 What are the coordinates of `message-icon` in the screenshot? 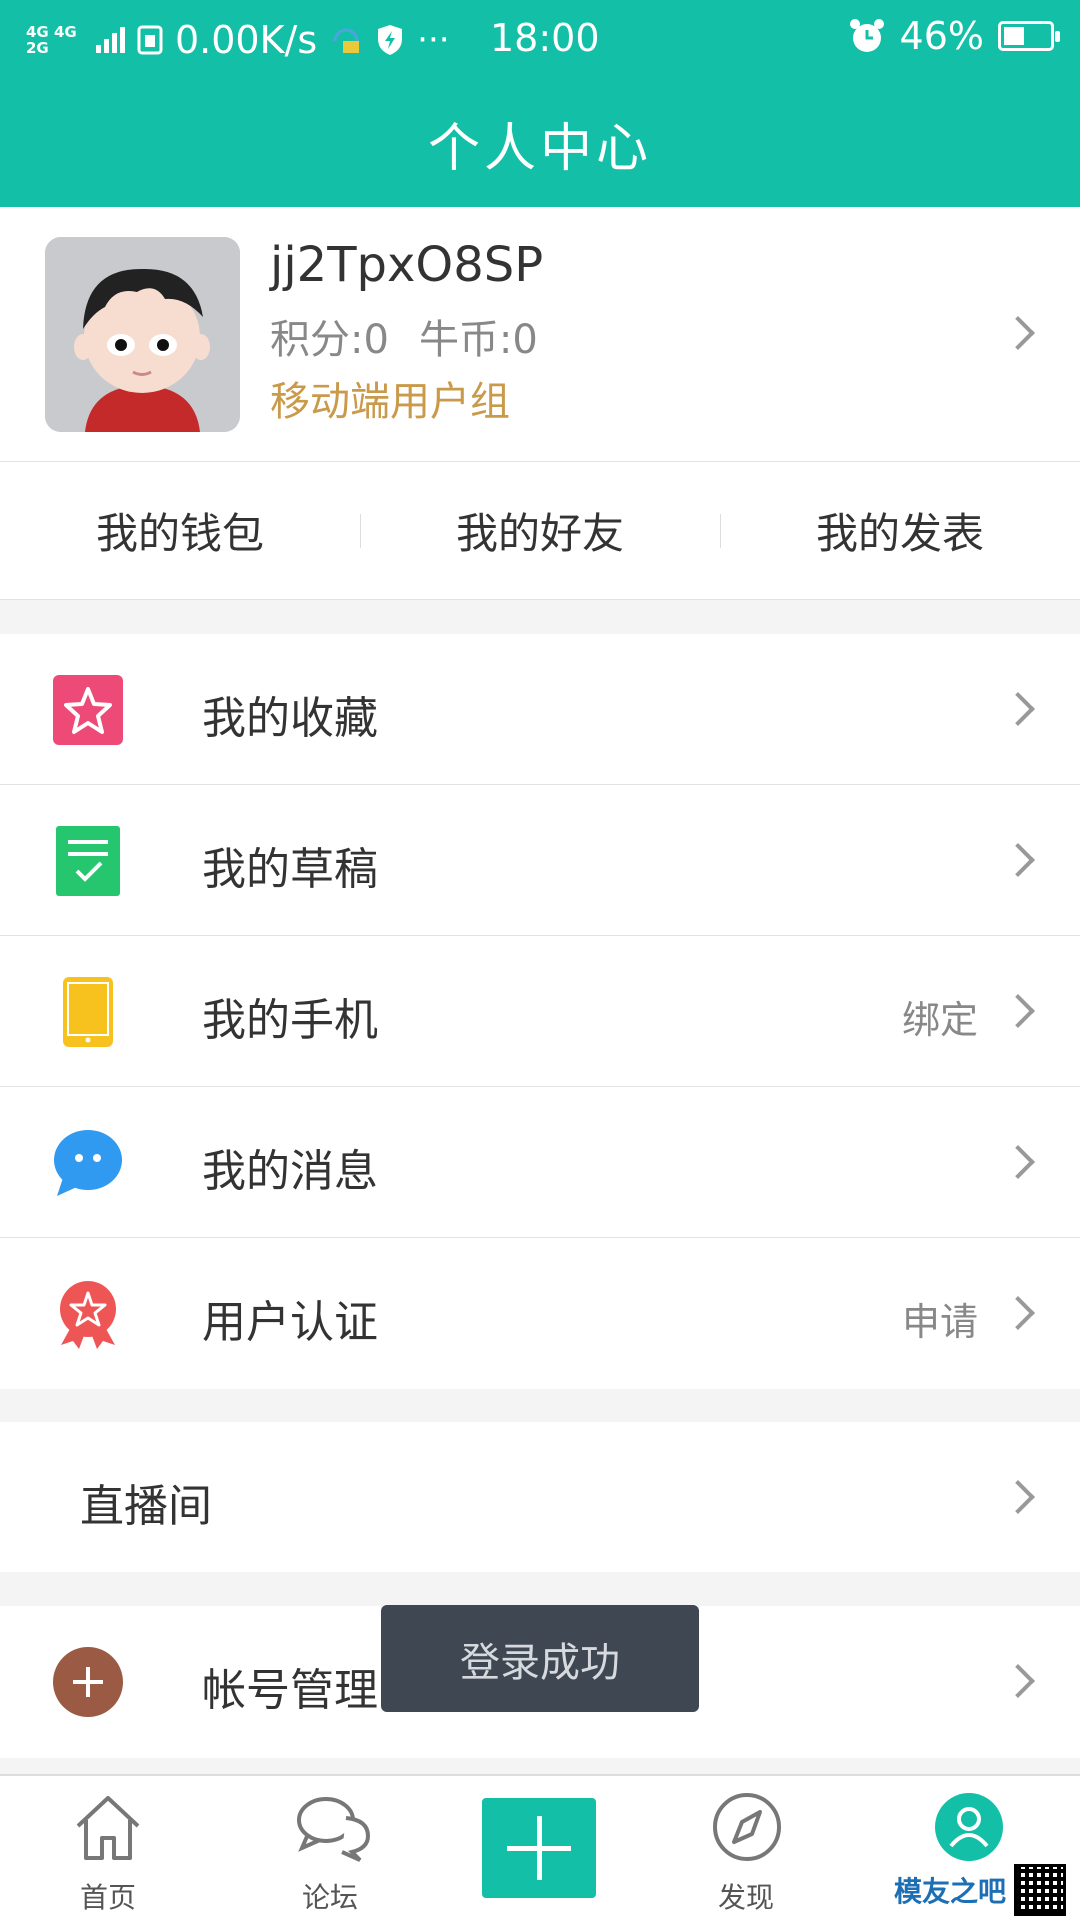 It's located at (88, 1163).